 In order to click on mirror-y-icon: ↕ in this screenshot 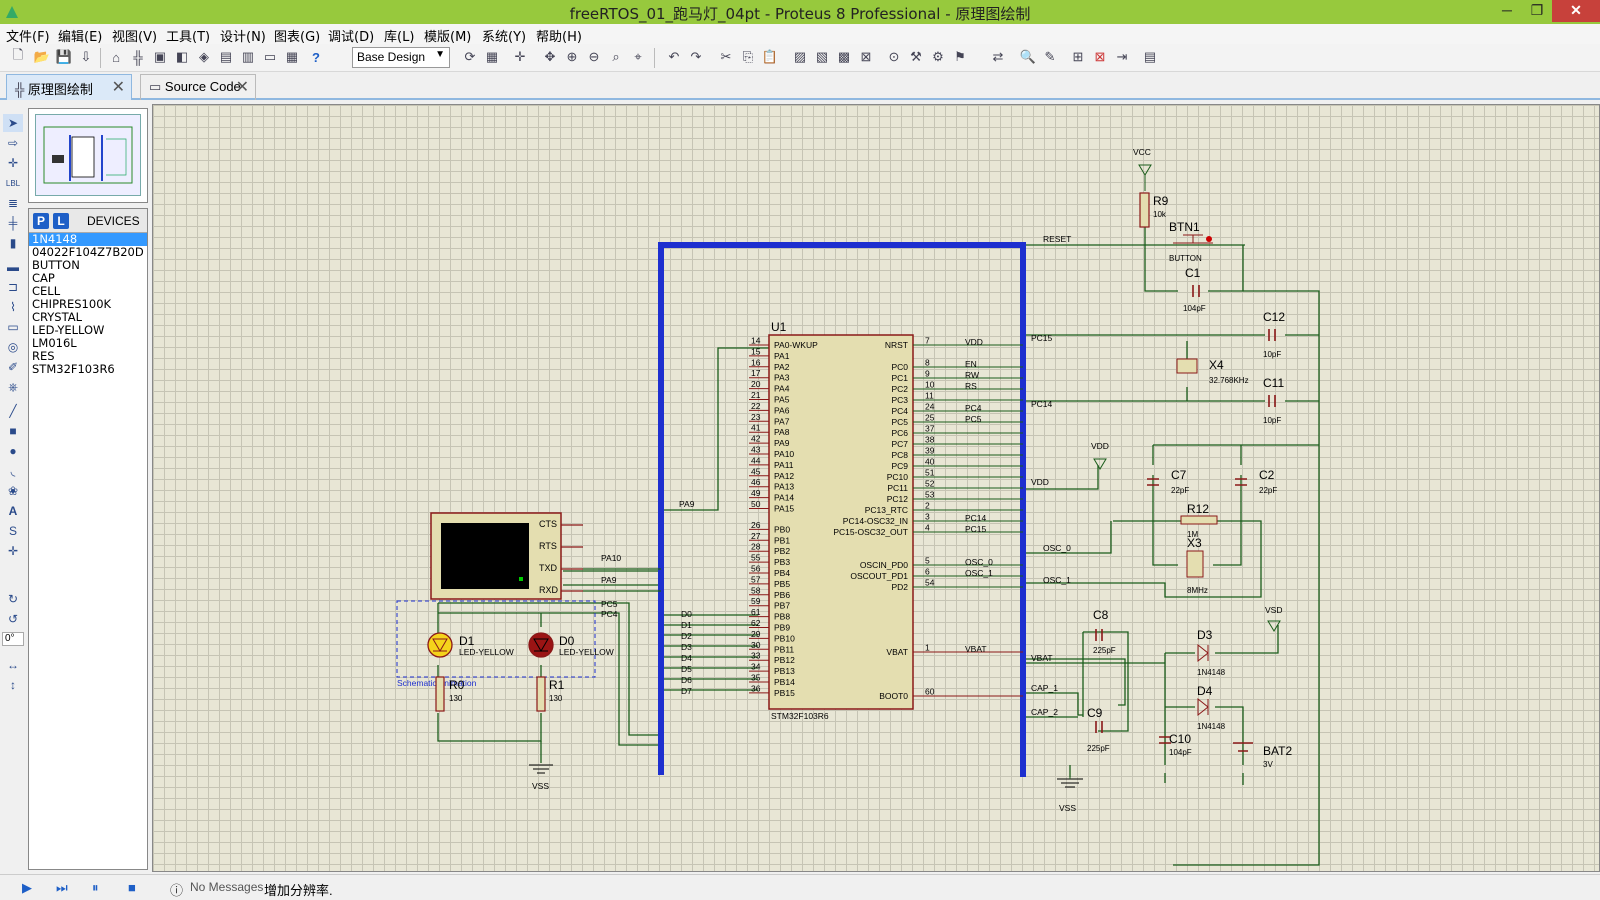, I will do `click(13, 685)`.